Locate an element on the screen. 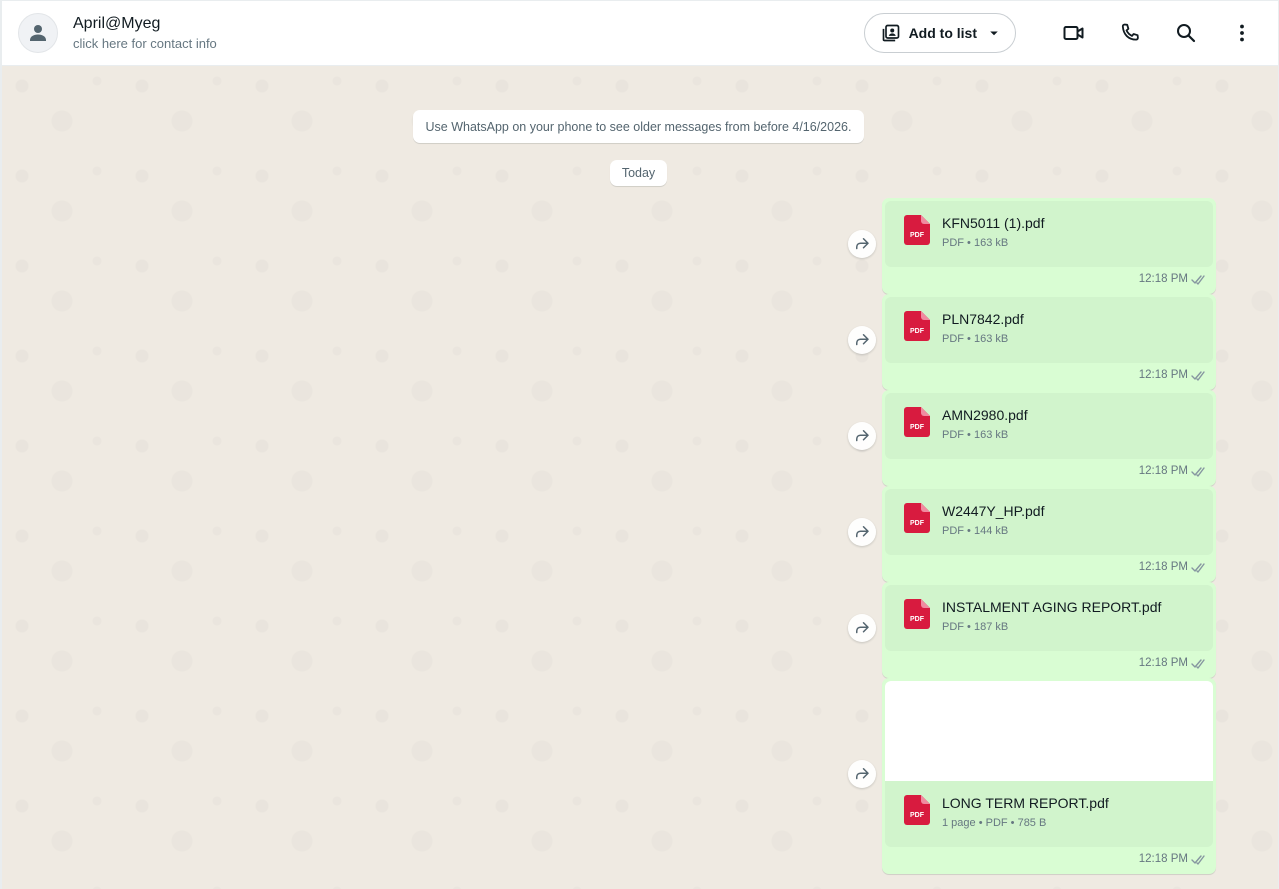  phone-icon is located at coordinates (1130, 32).